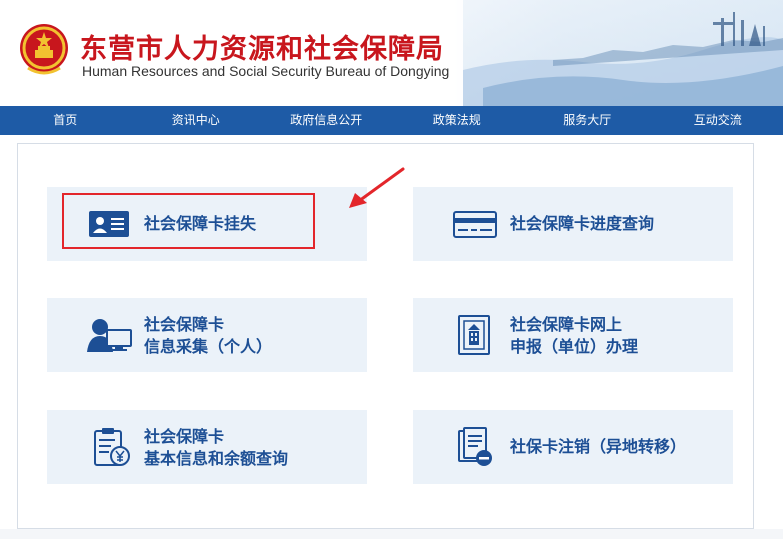  I want to click on service-label-line1: 社会保障卡网上, so click(566, 324).